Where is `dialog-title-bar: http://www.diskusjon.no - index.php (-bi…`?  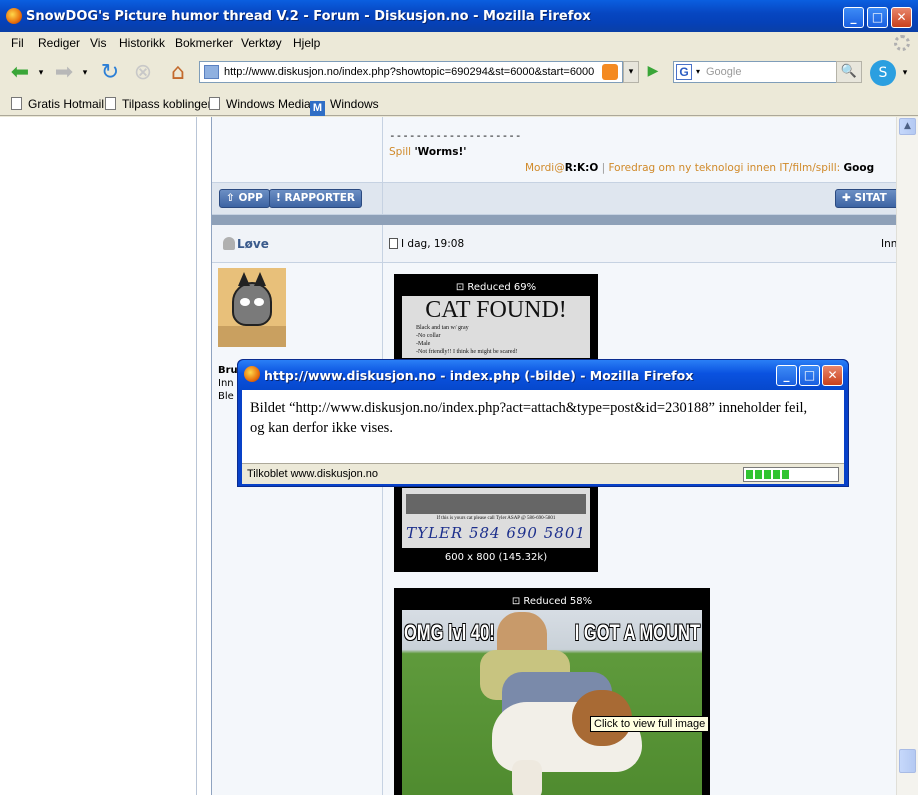
dialog-title-bar: http://www.diskusjon.no - index.php (-bi… is located at coordinates (543, 375).